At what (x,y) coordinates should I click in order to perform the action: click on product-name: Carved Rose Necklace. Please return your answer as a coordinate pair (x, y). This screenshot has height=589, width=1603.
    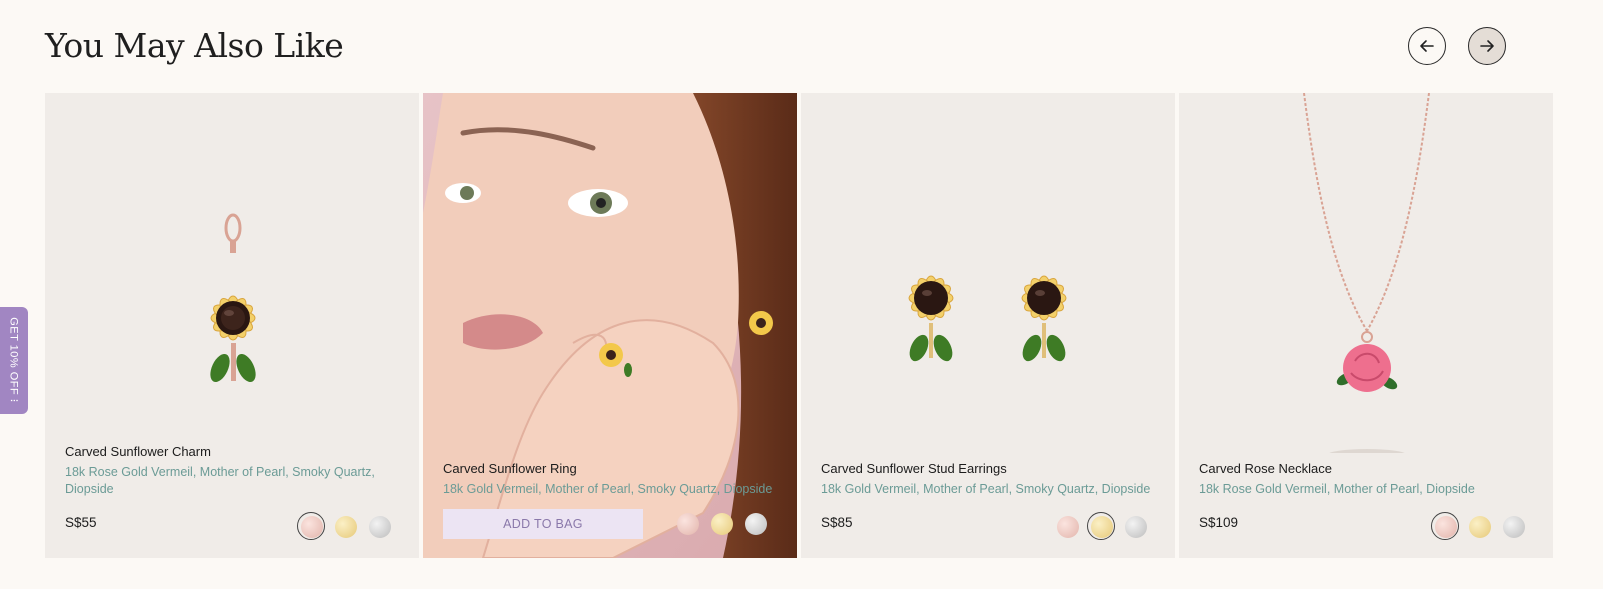
    Looking at the image, I should click on (1265, 468).